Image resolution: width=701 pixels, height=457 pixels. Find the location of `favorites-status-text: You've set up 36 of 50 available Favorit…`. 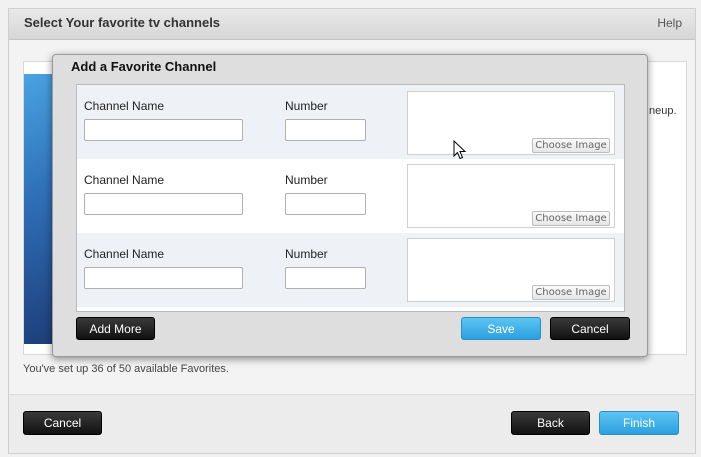

favorites-status-text: You've set up 36 of 50 available Favorit… is located at coordinates (126, 369).